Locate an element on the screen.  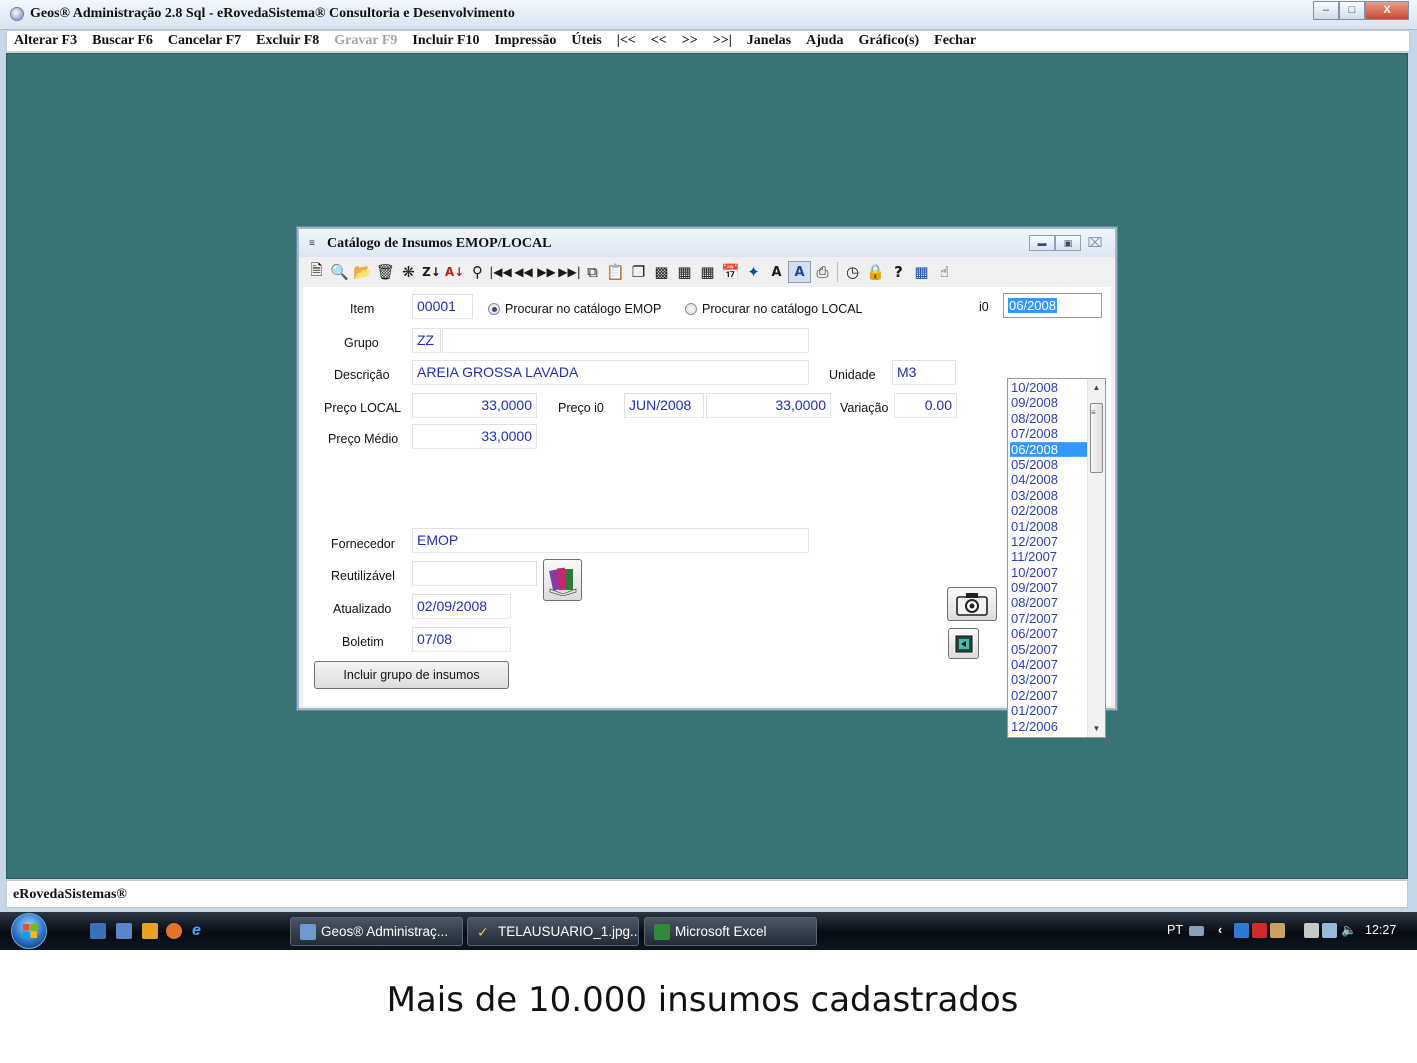
period-list-item: 06/2007 is located at coordinates (1049, 633).